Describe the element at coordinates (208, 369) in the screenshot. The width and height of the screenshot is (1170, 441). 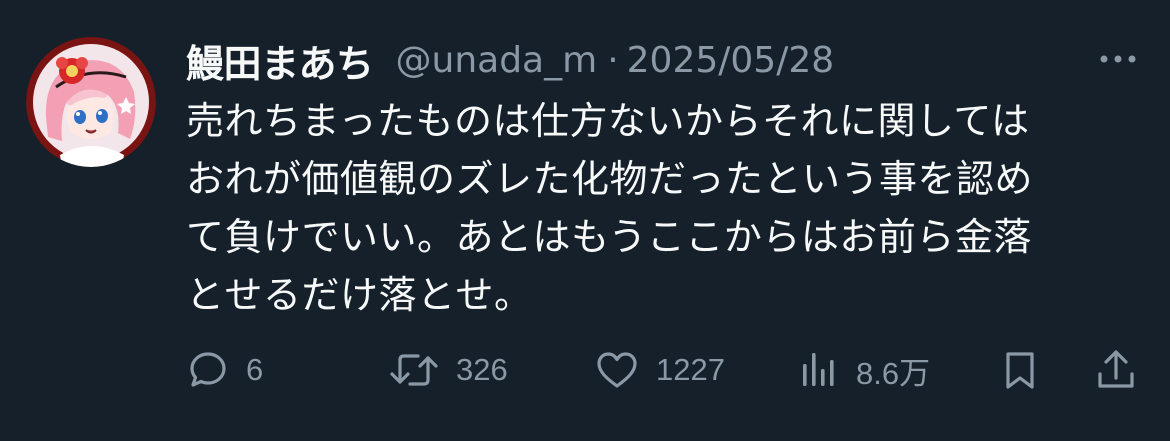
I see `reply-icon` at that location.